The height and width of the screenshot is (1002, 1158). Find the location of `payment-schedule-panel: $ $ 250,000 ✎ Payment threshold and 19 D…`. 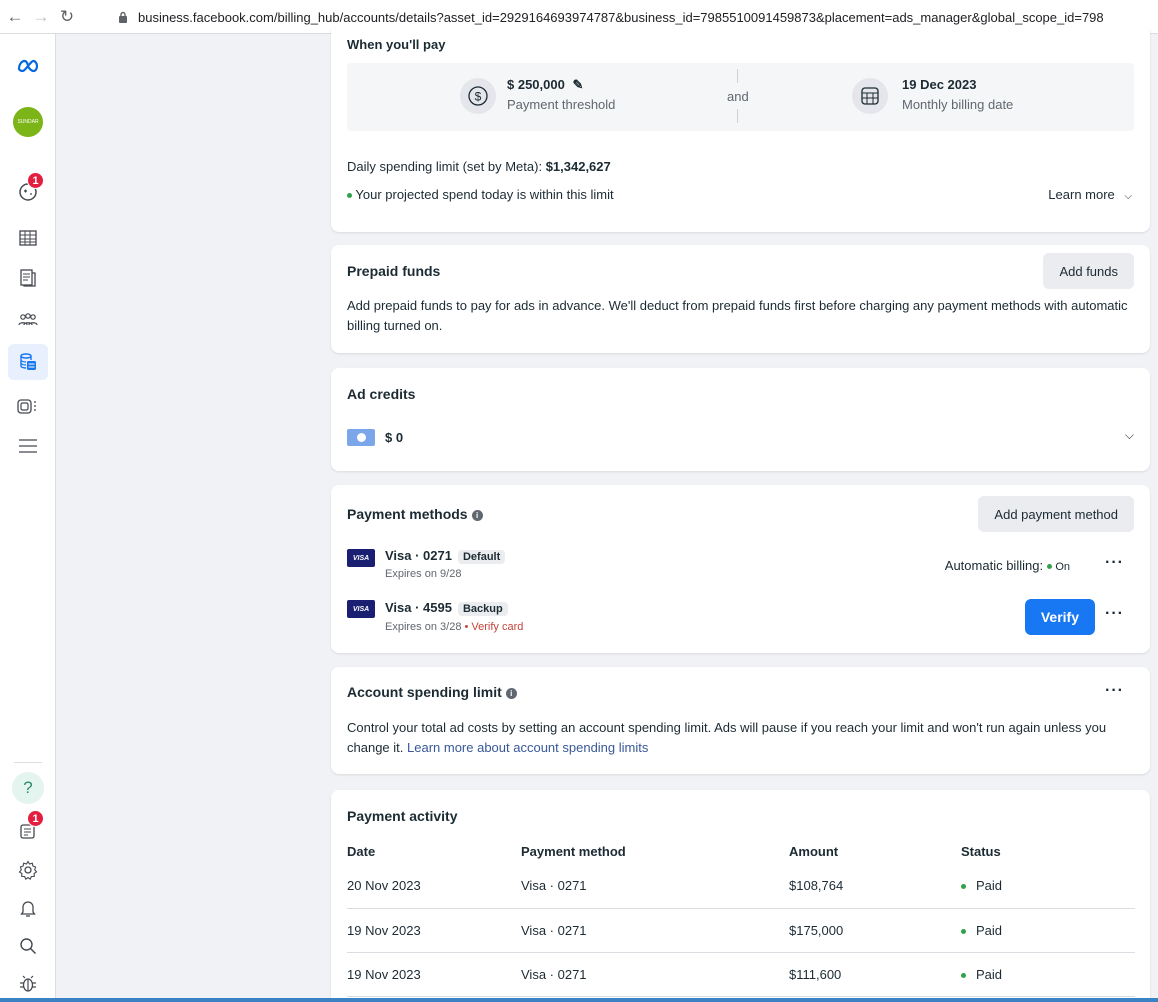

payment-schedule-panel: $ $ 250,000 ✎ Payment threshold and 19 D… is located at coordinates (740, 97).